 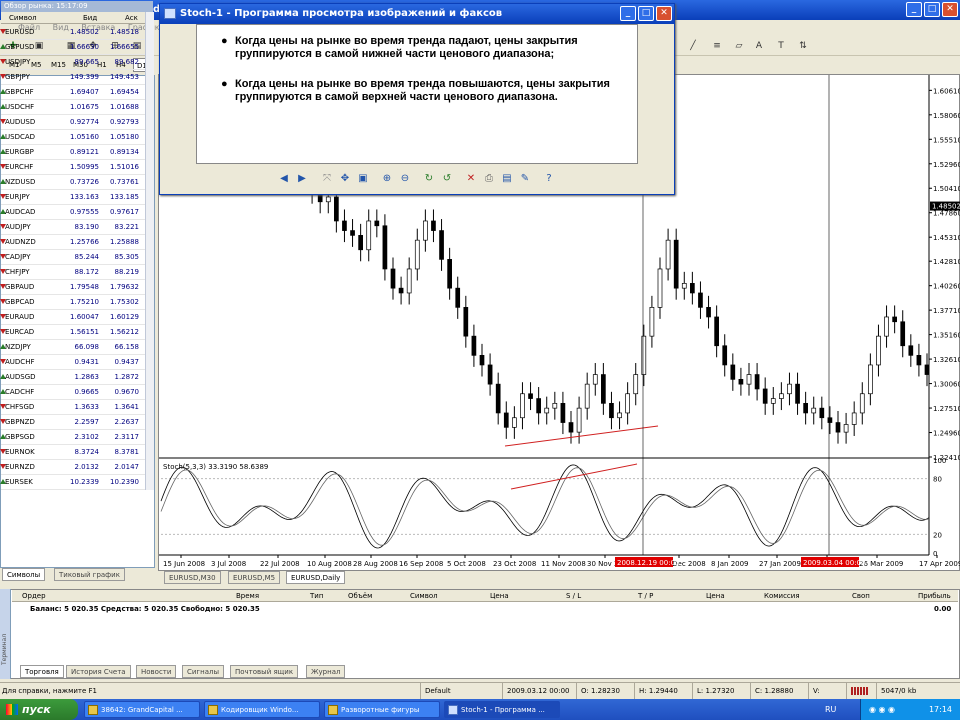 I want to click on actual-size-icon: ✥, so click(x=345, y=179).